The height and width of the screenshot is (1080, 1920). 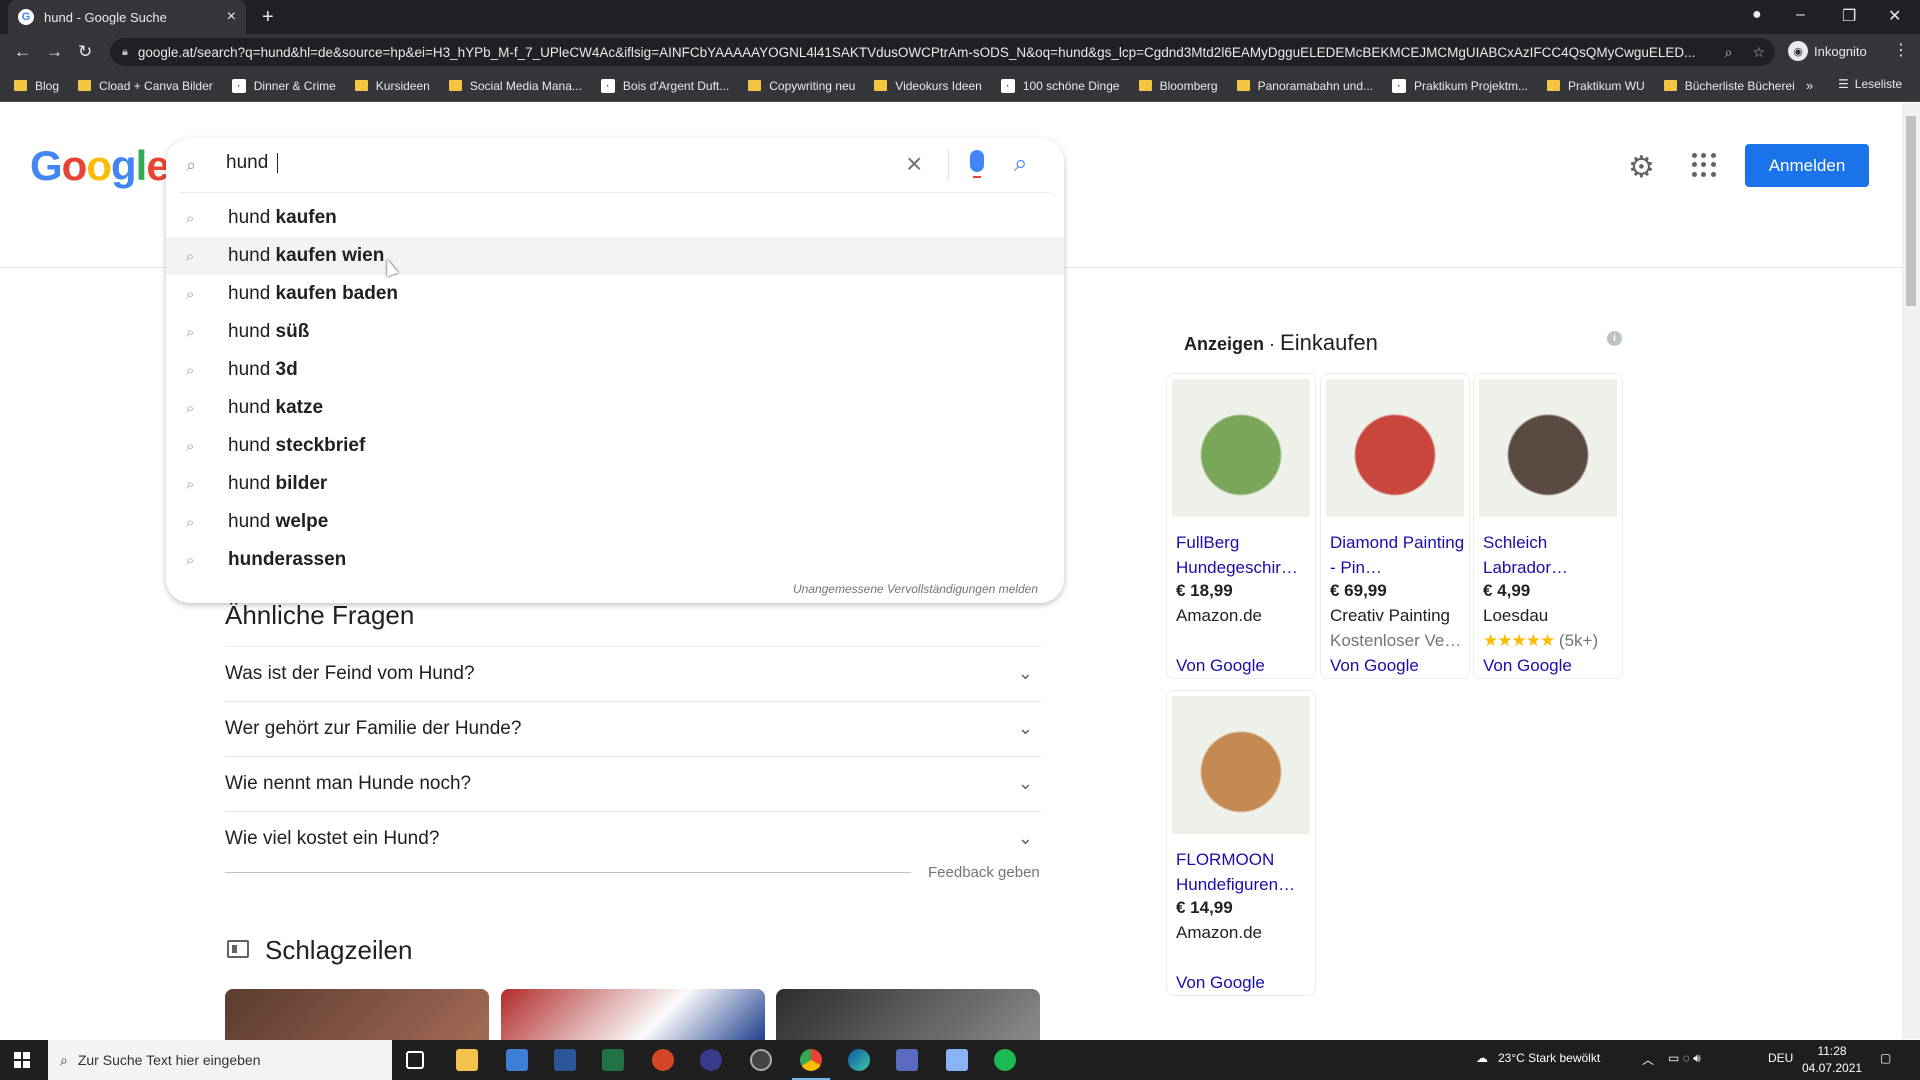 What do you see at coordinates (392, 86) in the screenshot?
I see `bookmark-item: Kursideen` at bounding box center [392, 86].